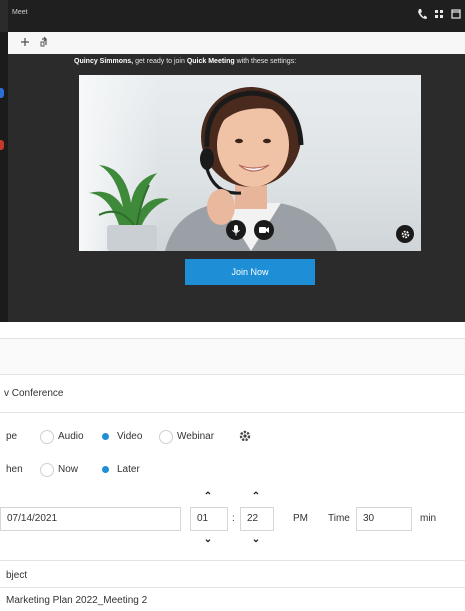 Image resolution: width=465 pixels, height=611 pixels. What do you see at coordinates (25, 42) in the screenshot?
I see `plus-icon` at bounding box center [25, 42].